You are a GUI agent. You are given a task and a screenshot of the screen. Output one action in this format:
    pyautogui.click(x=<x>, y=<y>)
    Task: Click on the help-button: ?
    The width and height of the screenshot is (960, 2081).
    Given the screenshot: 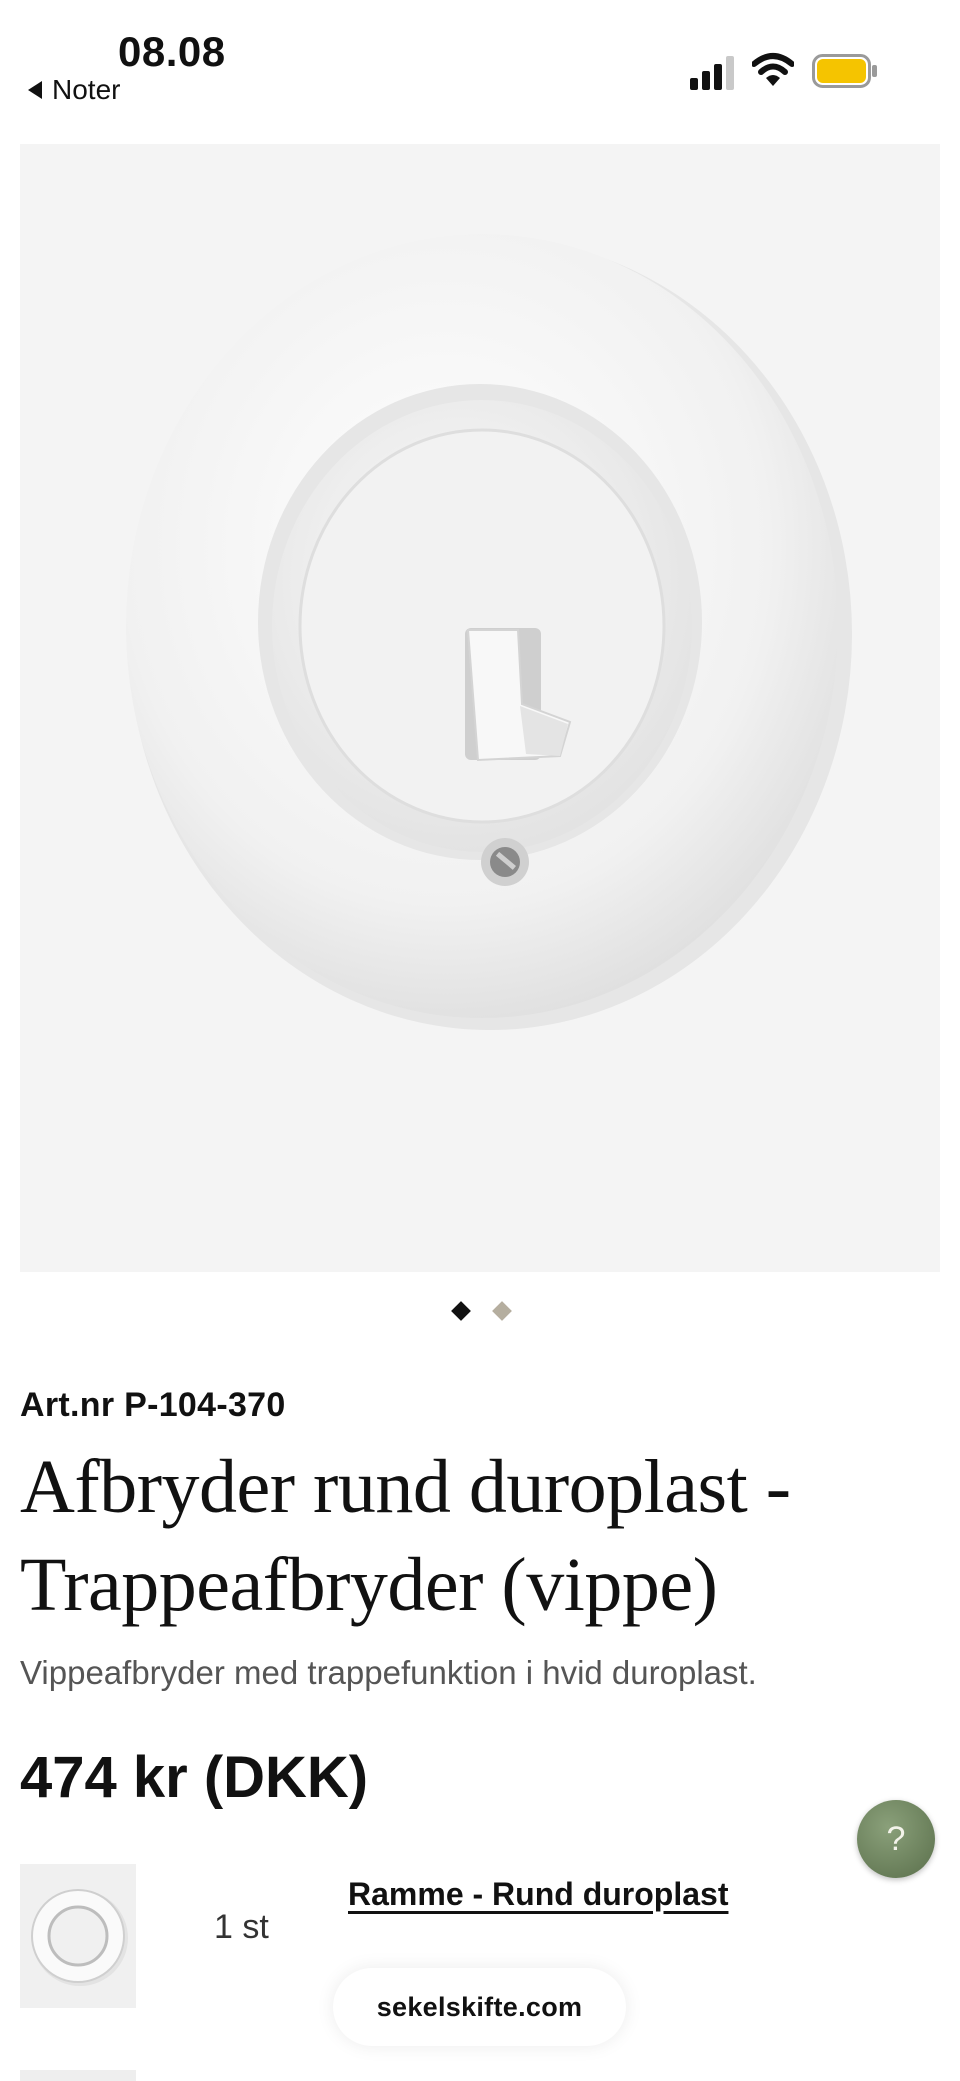 What is the action you would take?
    pyautogui.click(x=896, y=1839)
    